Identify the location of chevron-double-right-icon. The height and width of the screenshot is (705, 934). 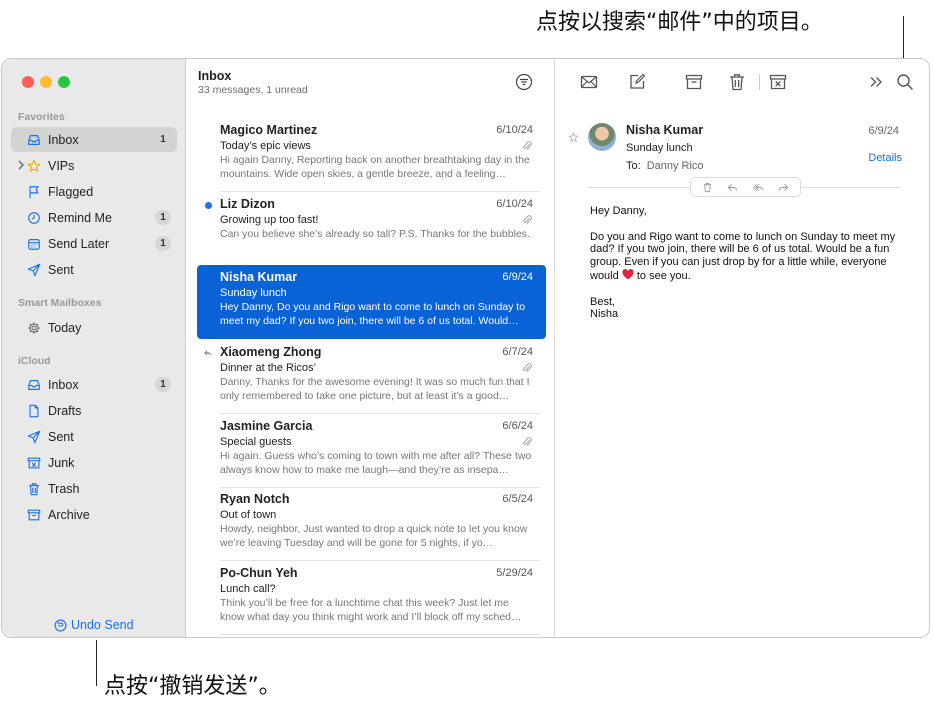
(876, 82).